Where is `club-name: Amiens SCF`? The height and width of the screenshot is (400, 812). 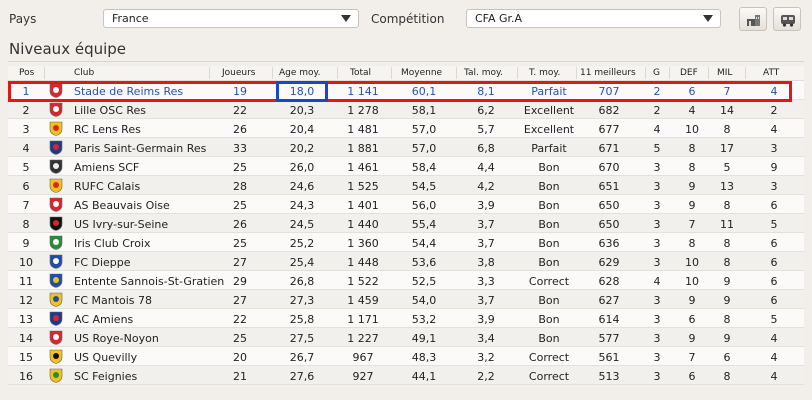
club-name: Amiens SCF is located at coordinates (106, 167).